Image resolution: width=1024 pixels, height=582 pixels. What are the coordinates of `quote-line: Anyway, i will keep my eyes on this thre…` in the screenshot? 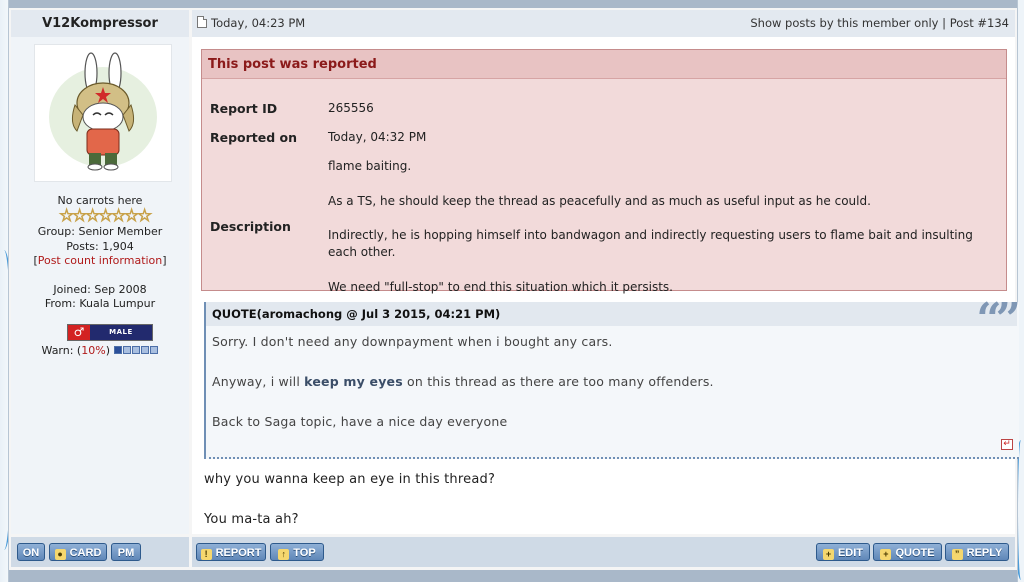 It's located at (463, 381).